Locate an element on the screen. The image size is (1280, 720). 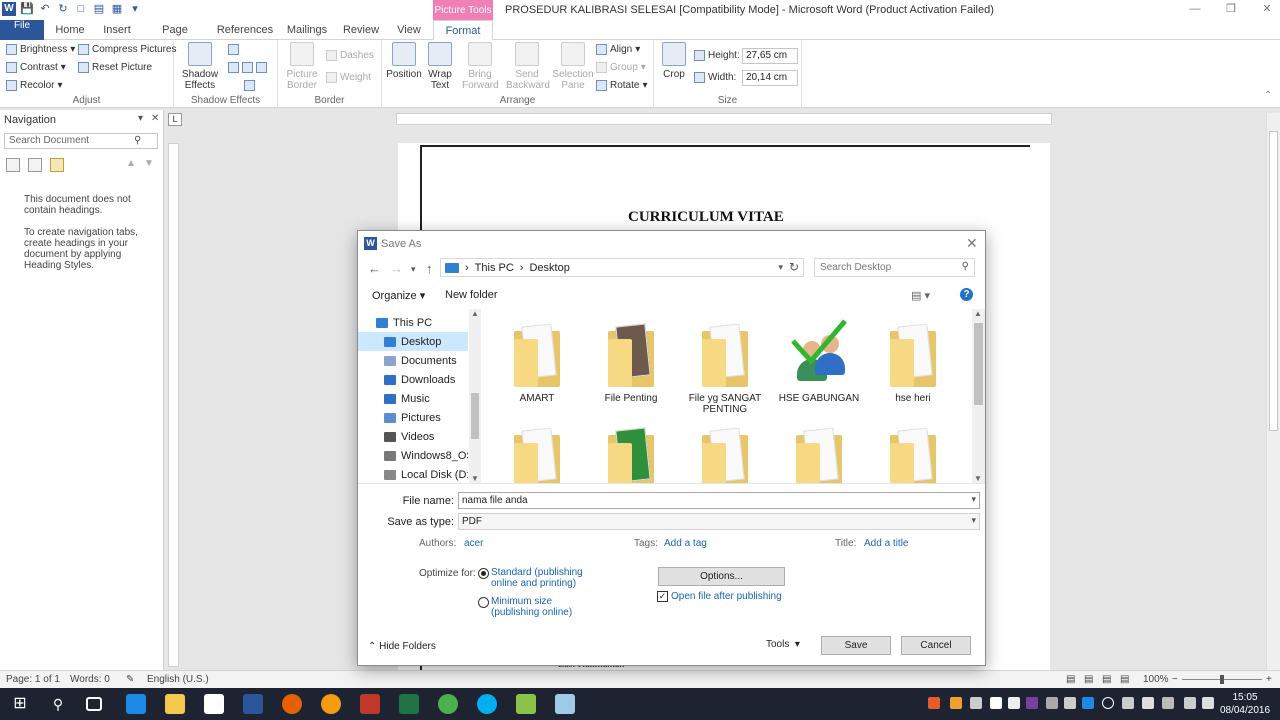
outline-icon: ▤ is located at coordinates (1124, 679).